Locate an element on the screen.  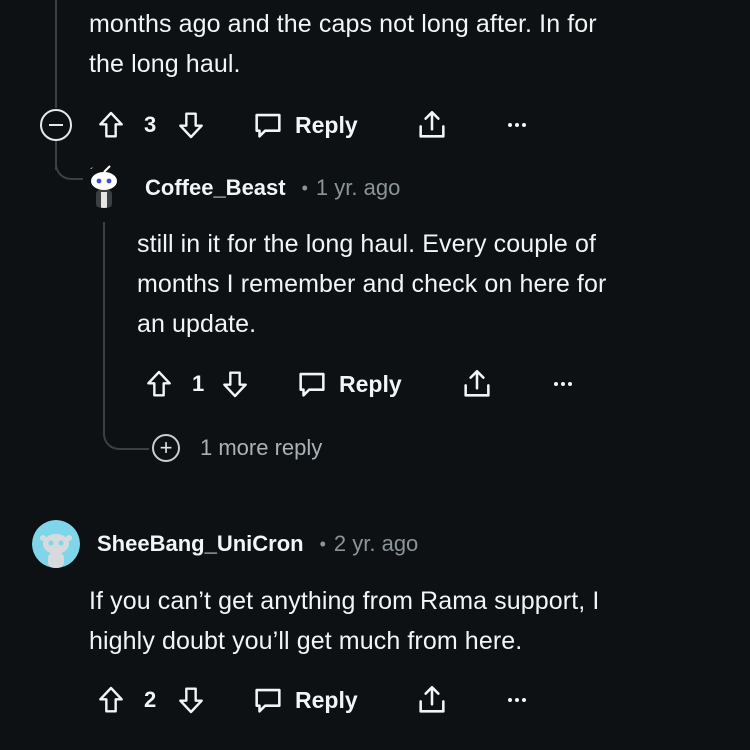
more-replies-button: + 1 more reply is located at coordinates (237, 448).